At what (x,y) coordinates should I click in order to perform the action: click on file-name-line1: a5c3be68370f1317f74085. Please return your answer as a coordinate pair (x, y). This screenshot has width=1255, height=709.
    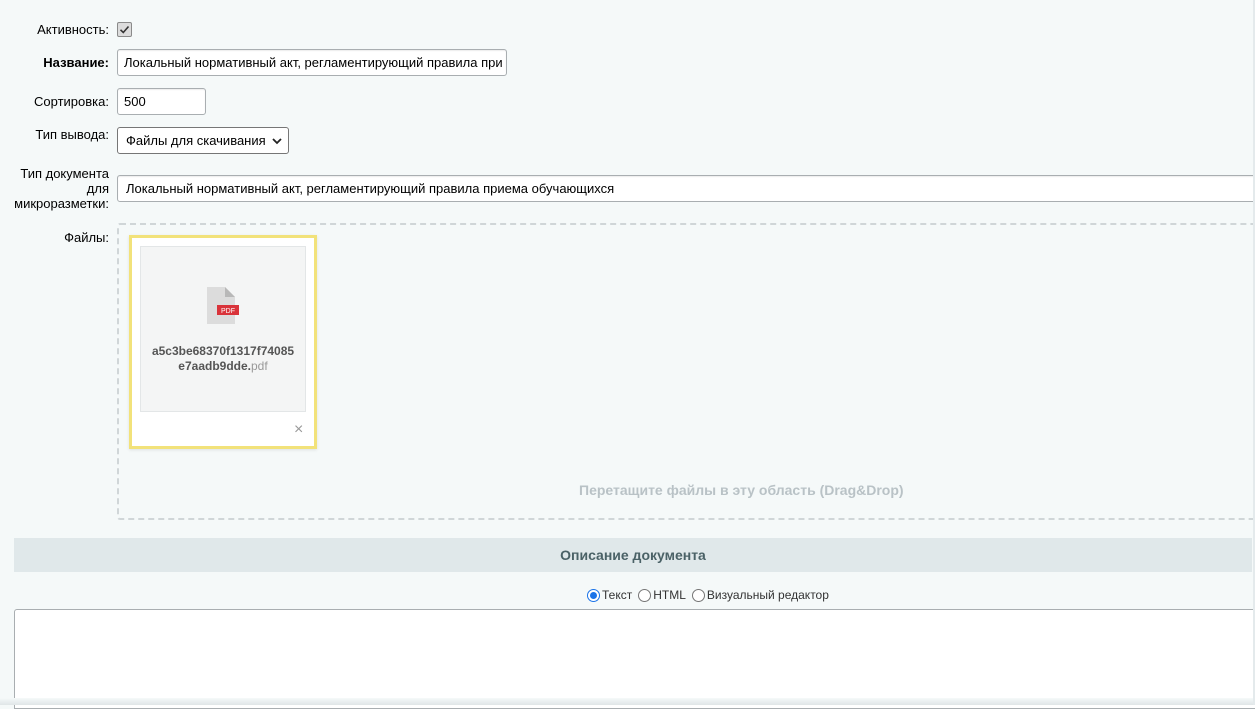
    Looking at the image, I should click on (223, 351).